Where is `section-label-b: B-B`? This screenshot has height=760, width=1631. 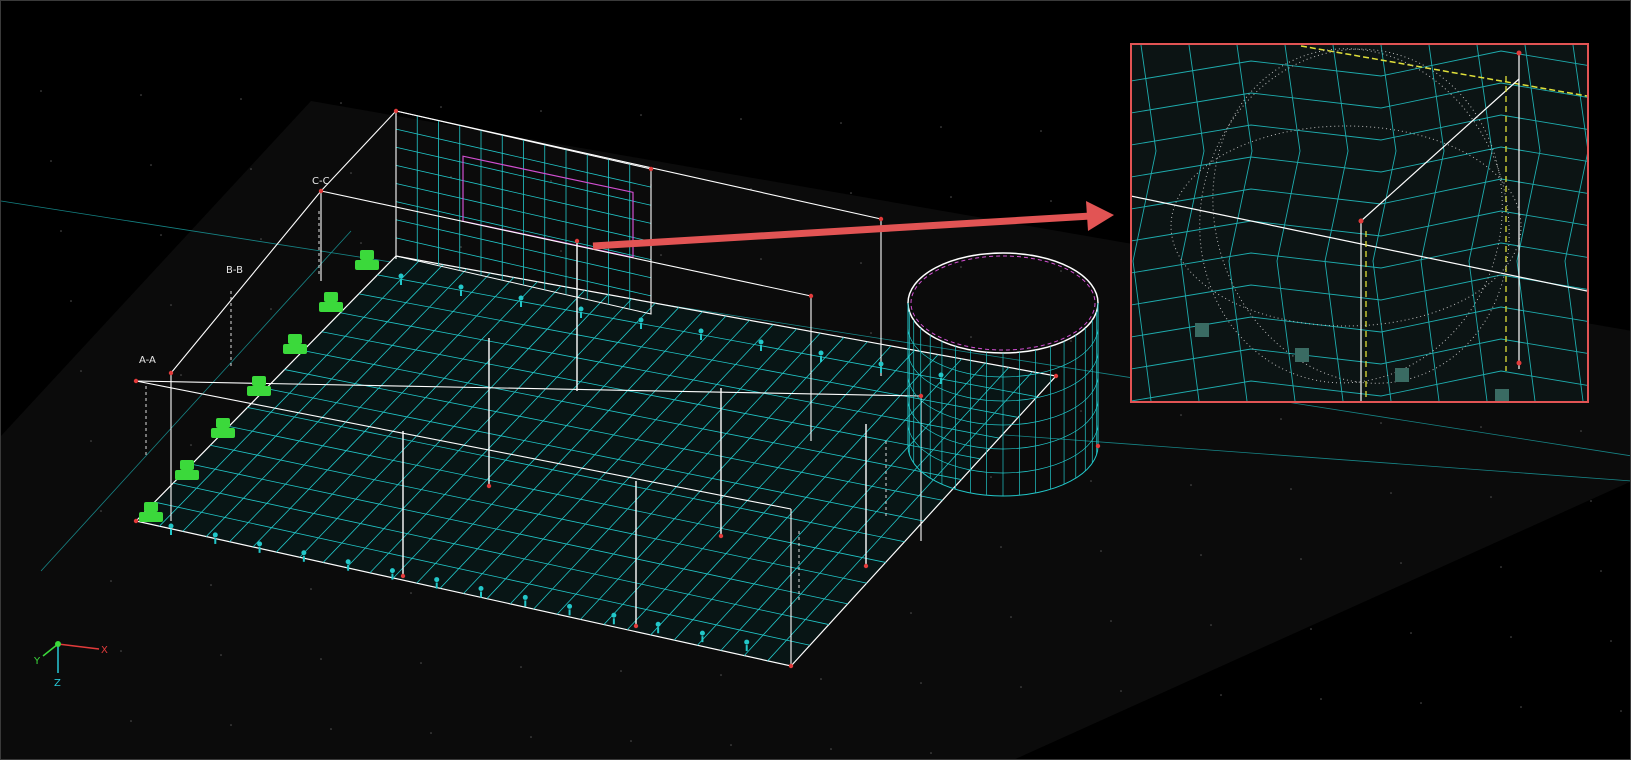 section-label-b: B-B is located at coordinates (234, 270).